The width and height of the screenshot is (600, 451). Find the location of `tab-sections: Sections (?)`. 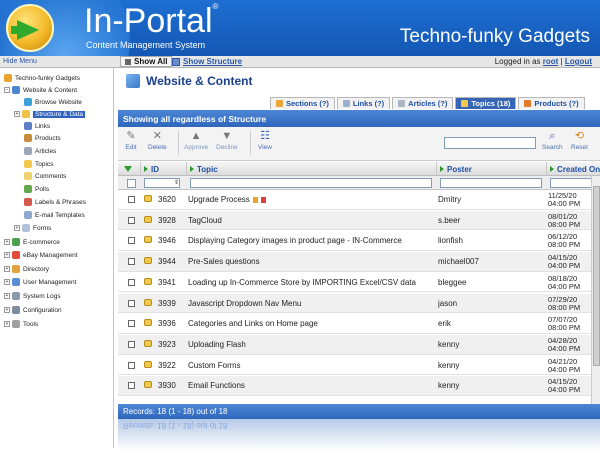

tab-sections: Sections (?) is located at coordinates (302, 103).